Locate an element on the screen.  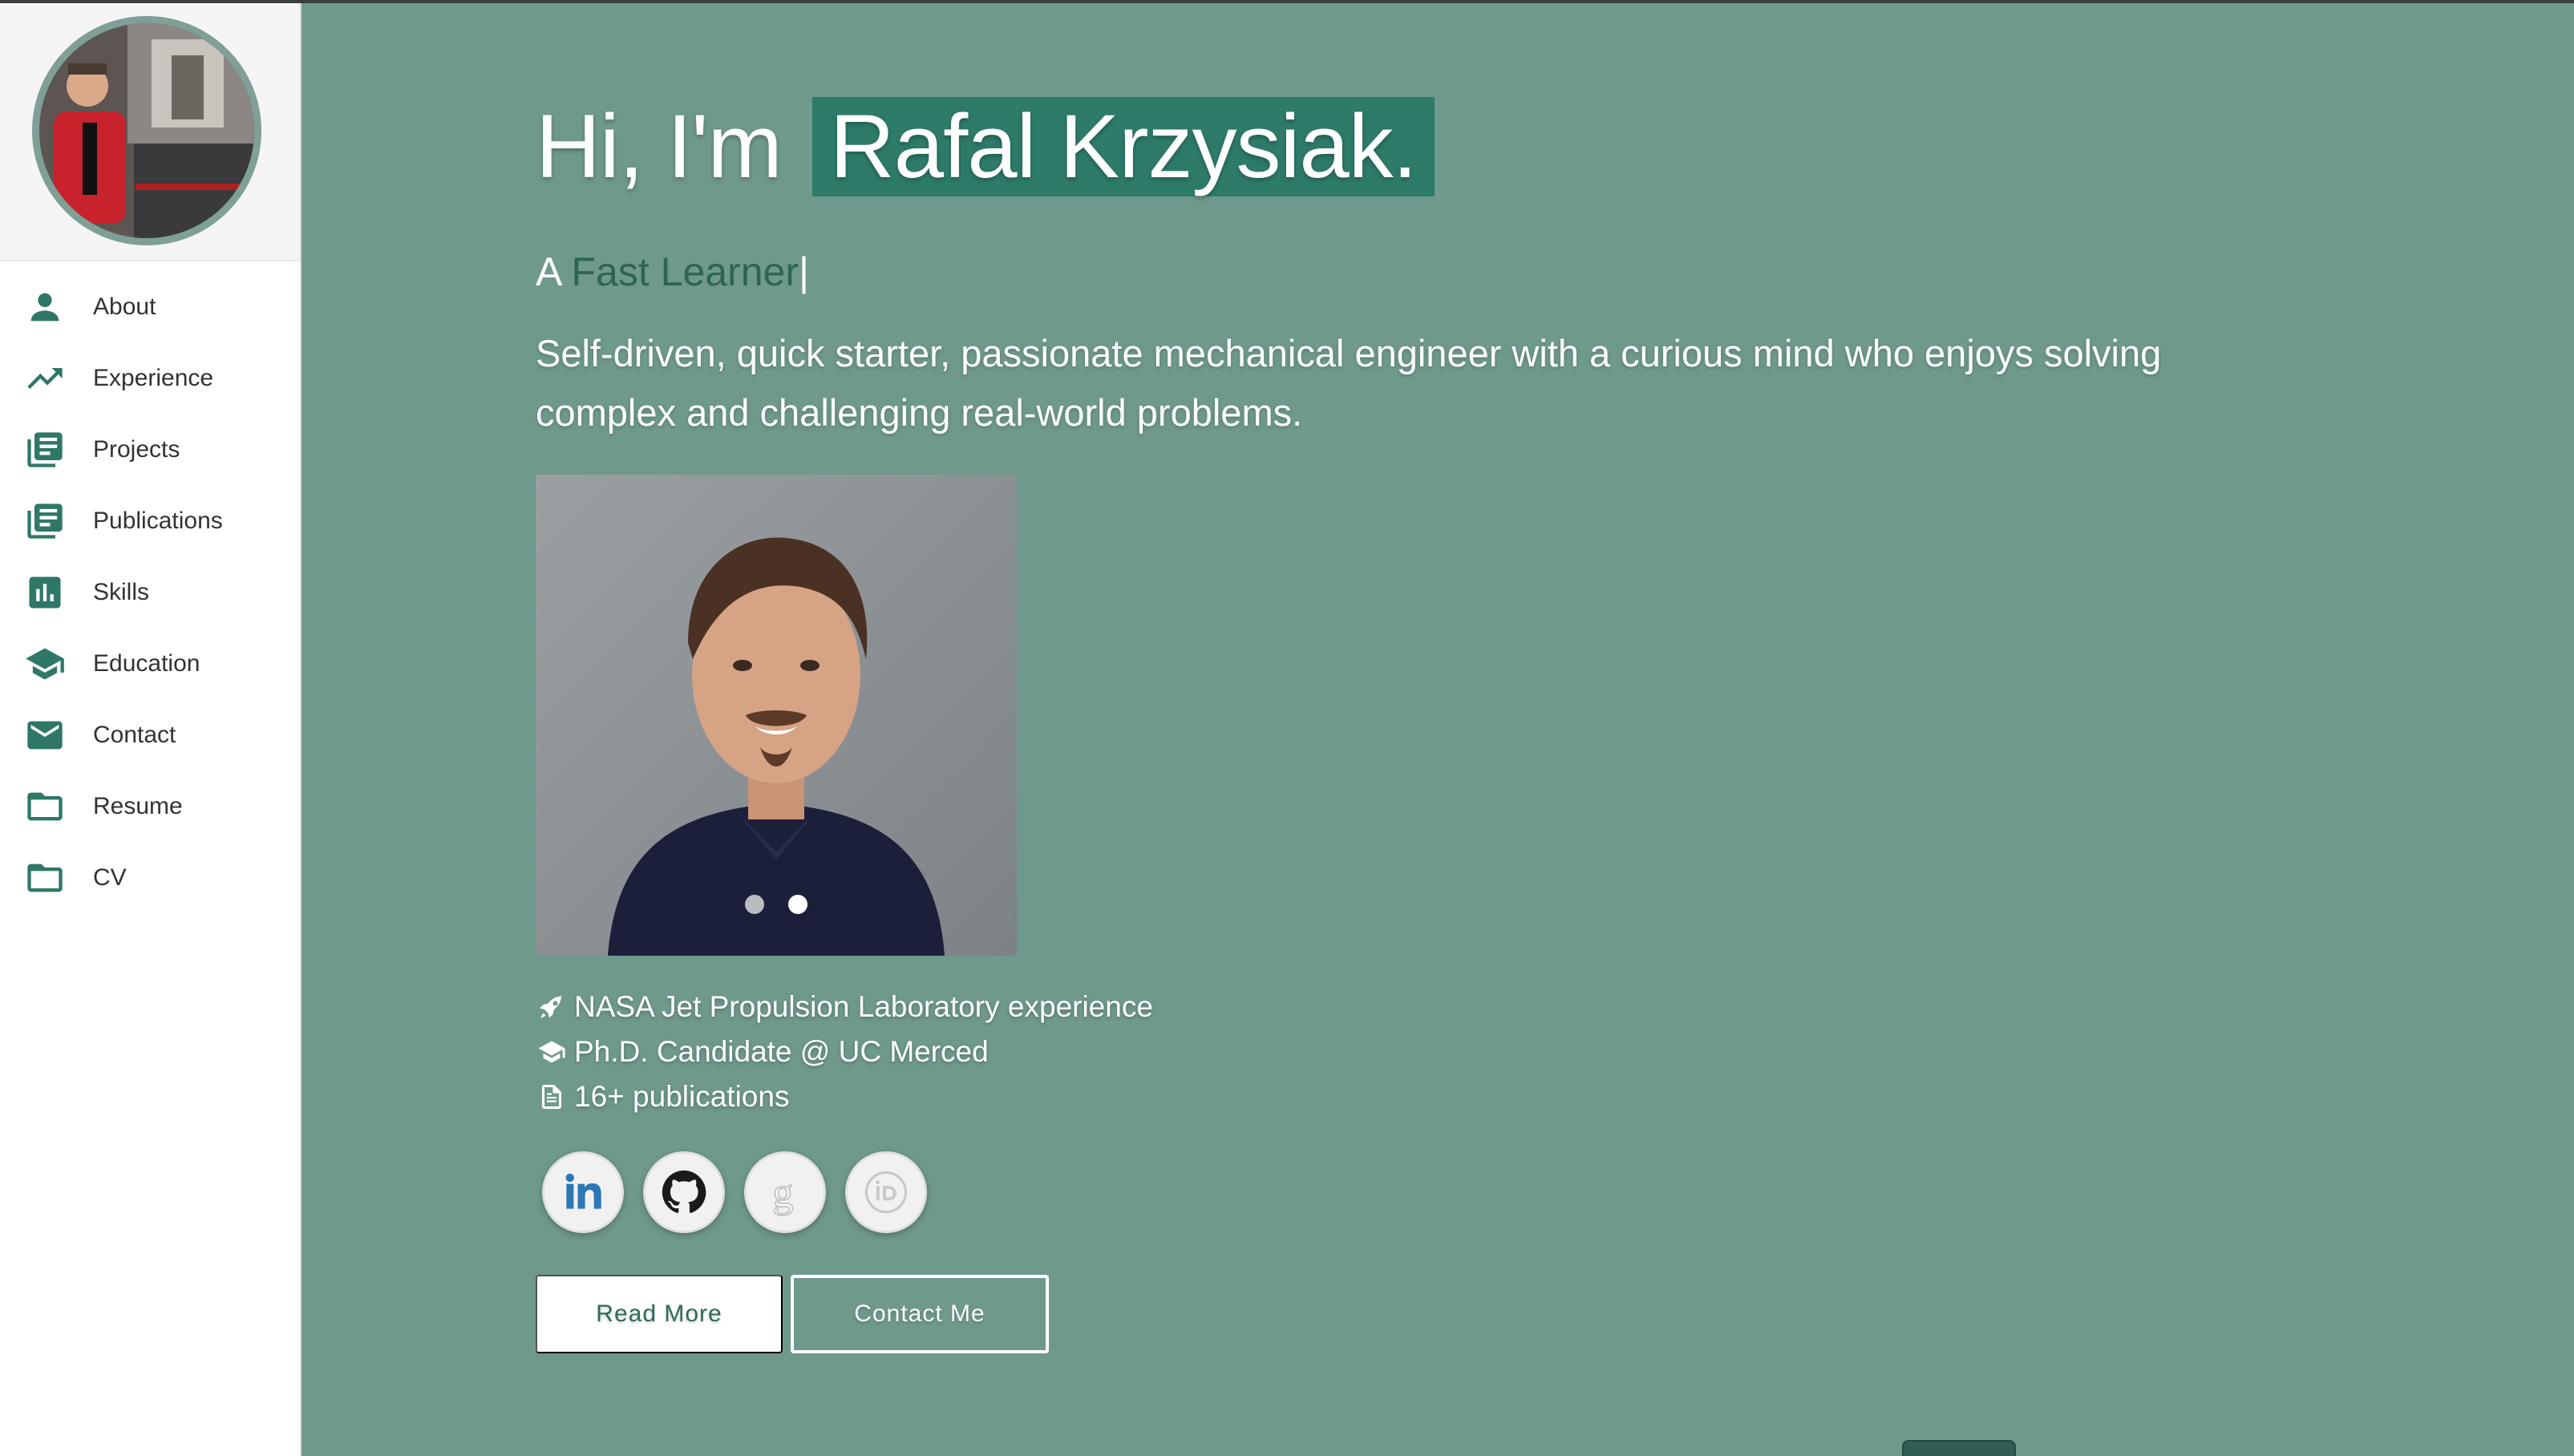
sidebar-item-resume: Resume is located at coordinates (150, 806).